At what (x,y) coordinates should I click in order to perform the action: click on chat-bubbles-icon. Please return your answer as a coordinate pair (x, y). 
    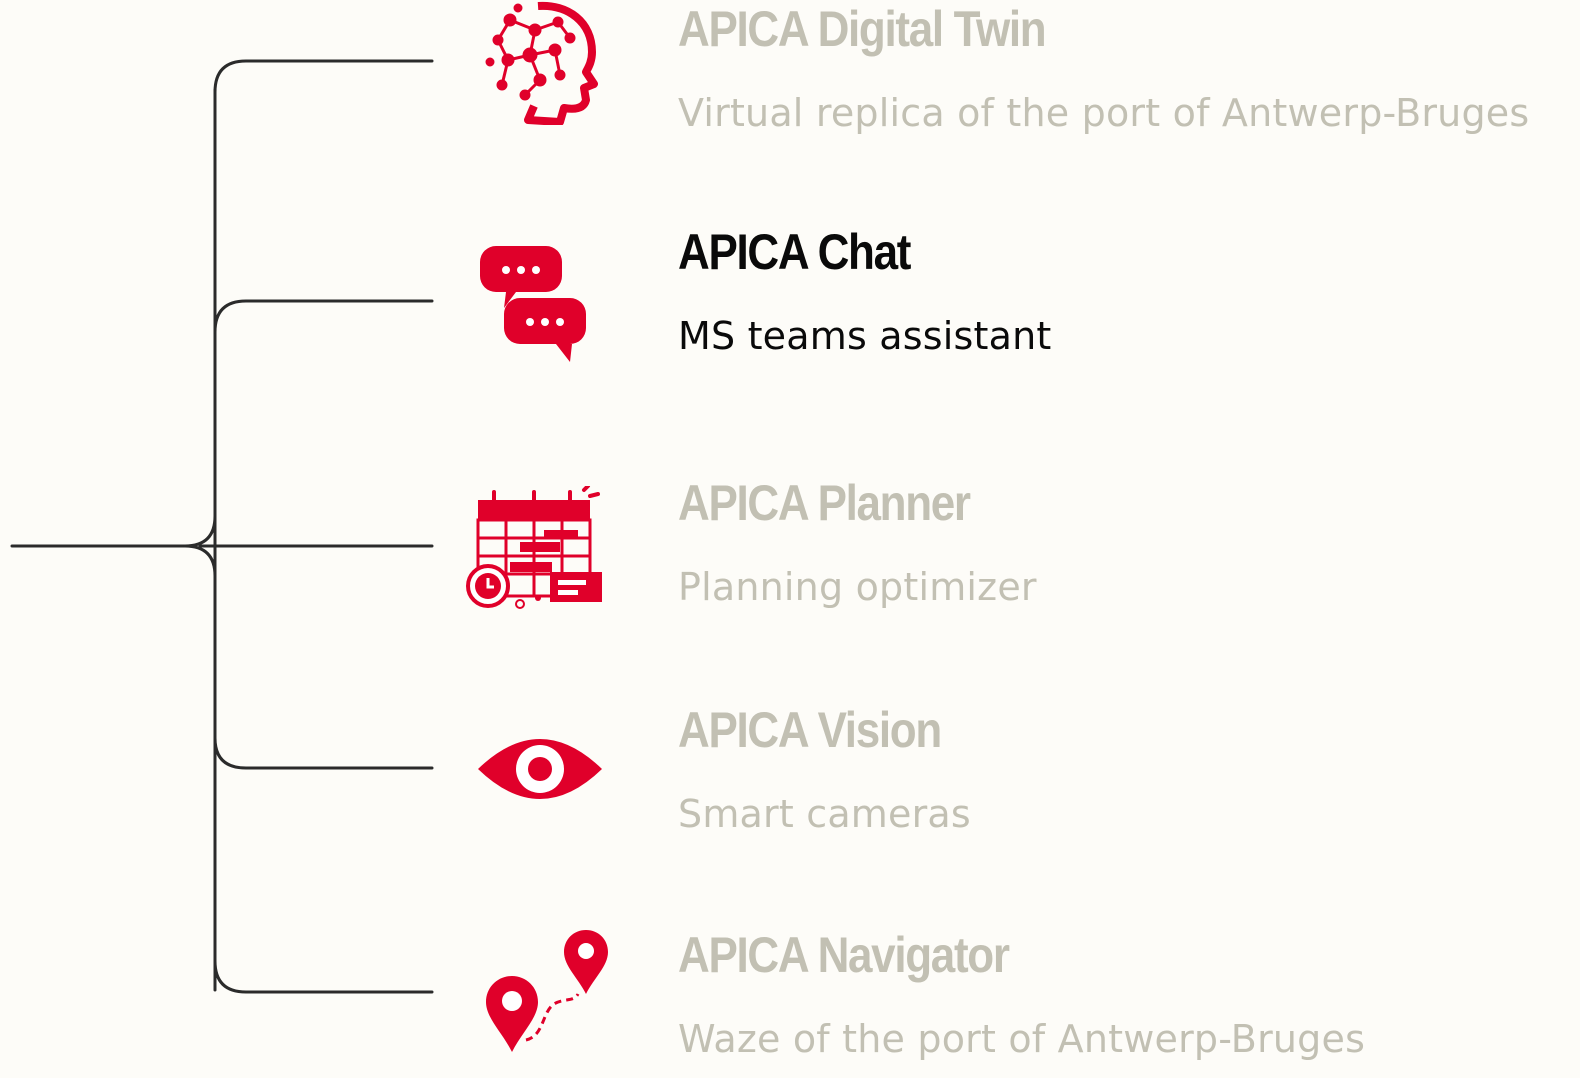
    Looking at the image, I should click on (533, 302).